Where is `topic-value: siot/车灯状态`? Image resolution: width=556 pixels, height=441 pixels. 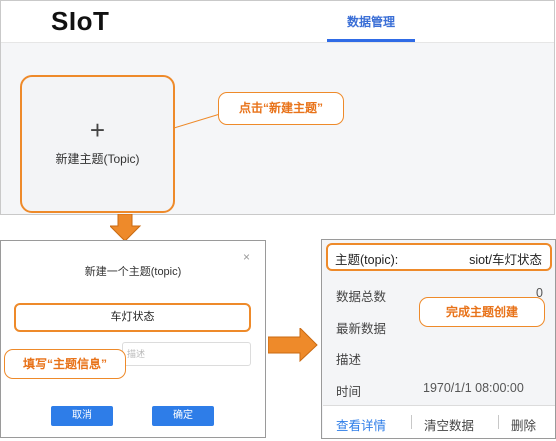 topic-value: siot/车灯状态 is located at coordinates (505, 260).